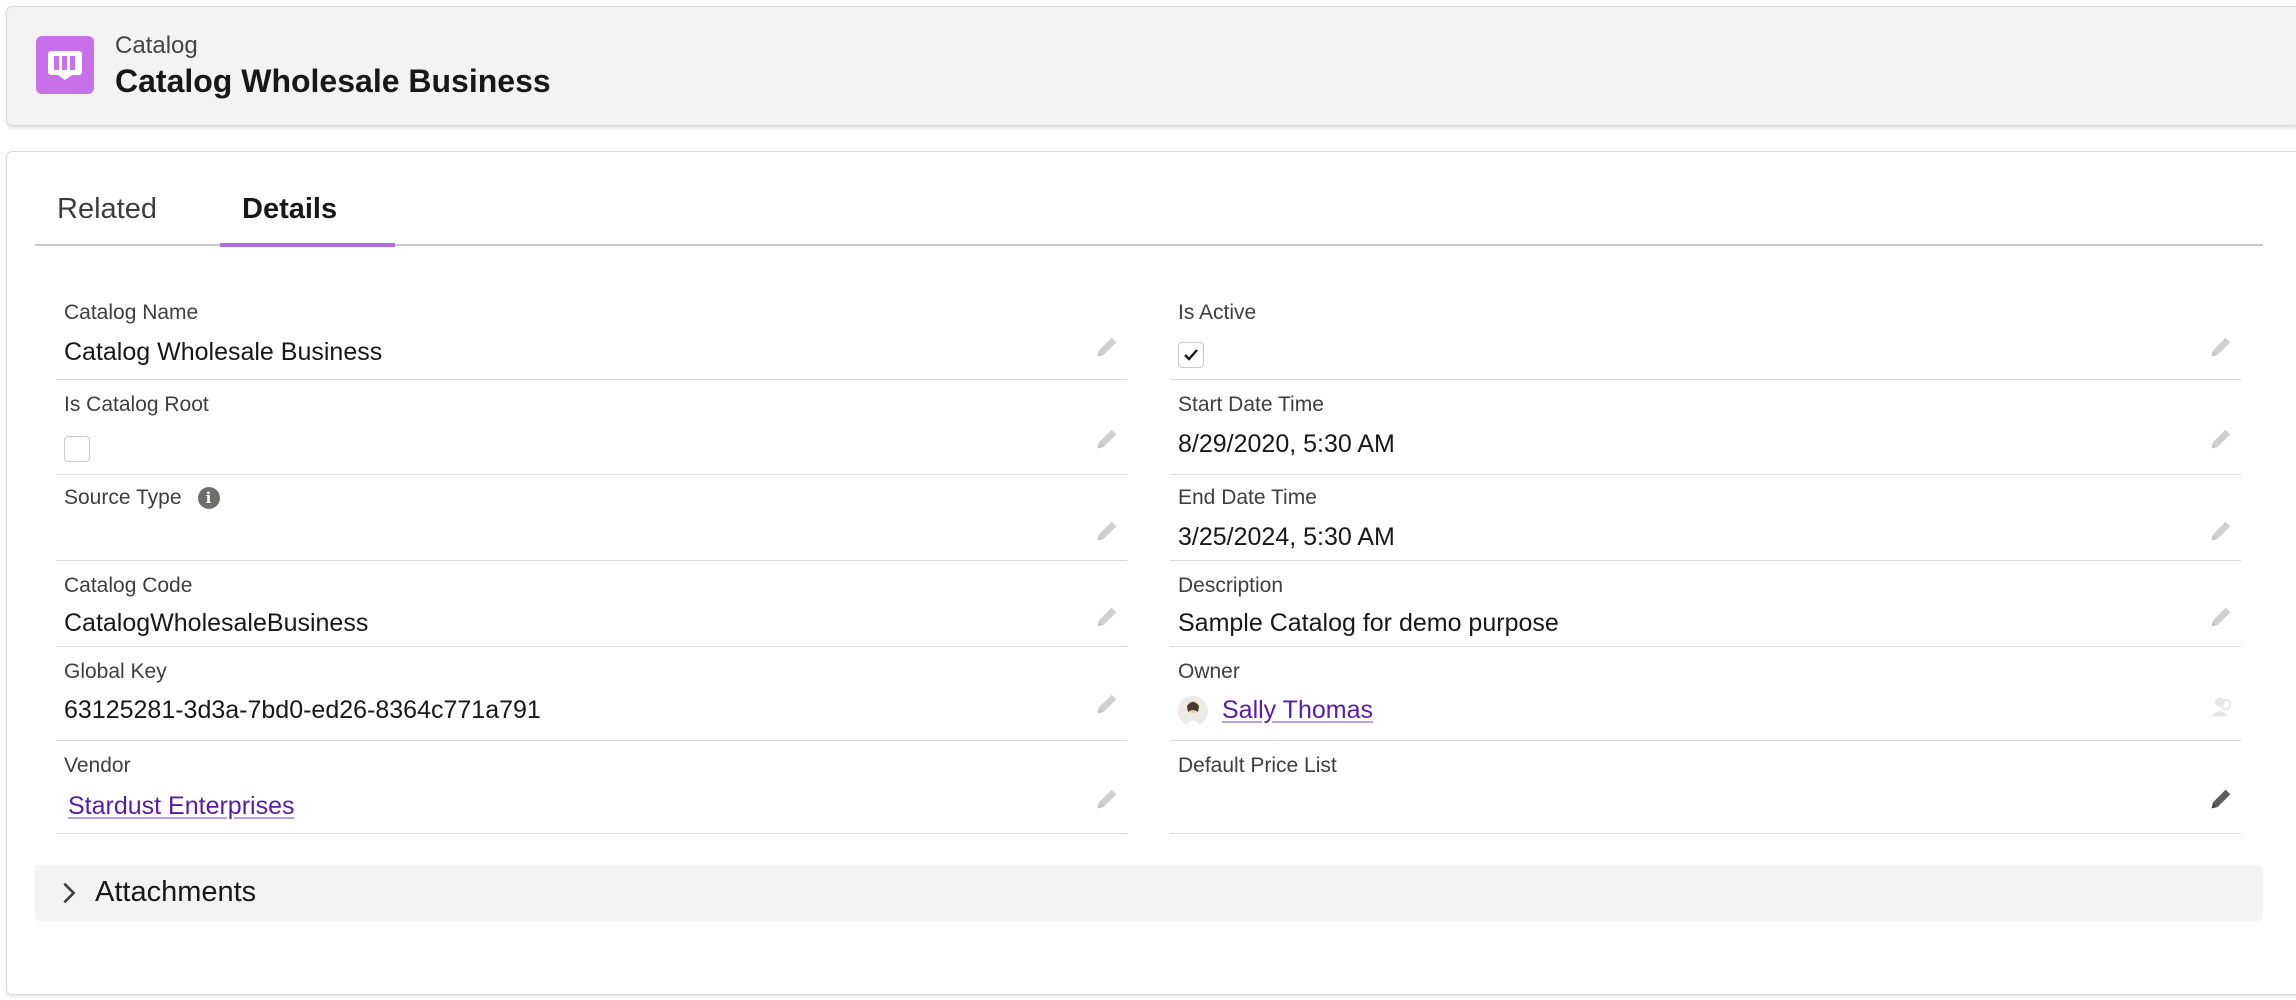 This screenshot has width=2296, height=1000. What do you see at coordinates (1286, 537) in the screenshot?
I see `field-value: 3/25/2024, 5:30 AM` at bounding box center [1286, 537].